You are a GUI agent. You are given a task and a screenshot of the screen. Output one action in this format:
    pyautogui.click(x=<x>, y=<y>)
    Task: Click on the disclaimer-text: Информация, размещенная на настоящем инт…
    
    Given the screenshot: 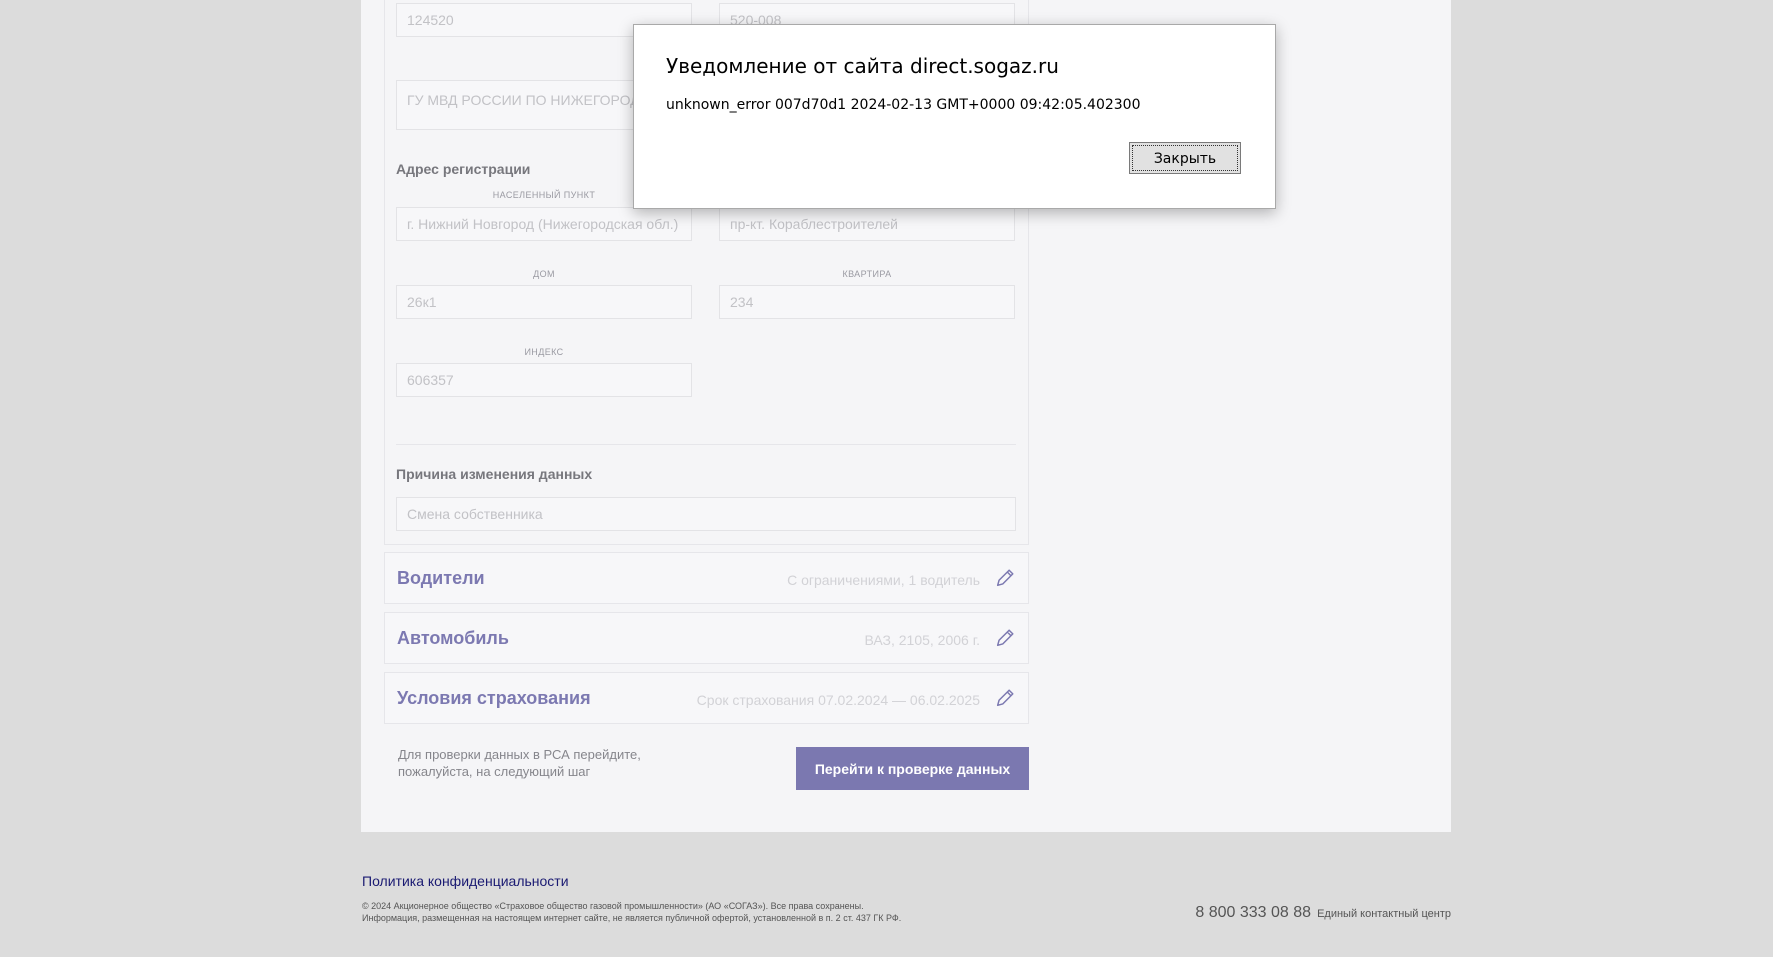 What is the action you would take?
    pyautogui.click(x=632, y=918)
    